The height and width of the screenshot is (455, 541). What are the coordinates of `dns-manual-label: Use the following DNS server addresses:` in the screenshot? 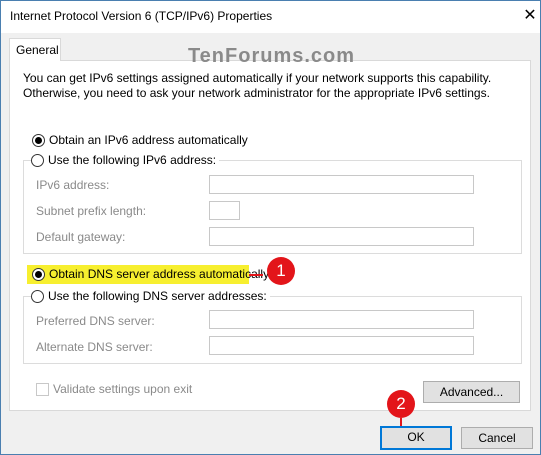 It's located at (157, 296).